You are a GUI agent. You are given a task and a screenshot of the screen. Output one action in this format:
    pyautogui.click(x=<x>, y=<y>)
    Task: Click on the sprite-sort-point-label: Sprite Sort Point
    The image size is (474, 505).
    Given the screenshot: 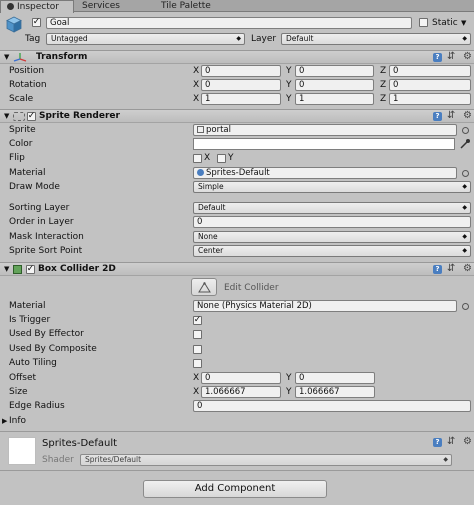 What is the action you would take?
    pyautogui.click(x=46, y=251)
    